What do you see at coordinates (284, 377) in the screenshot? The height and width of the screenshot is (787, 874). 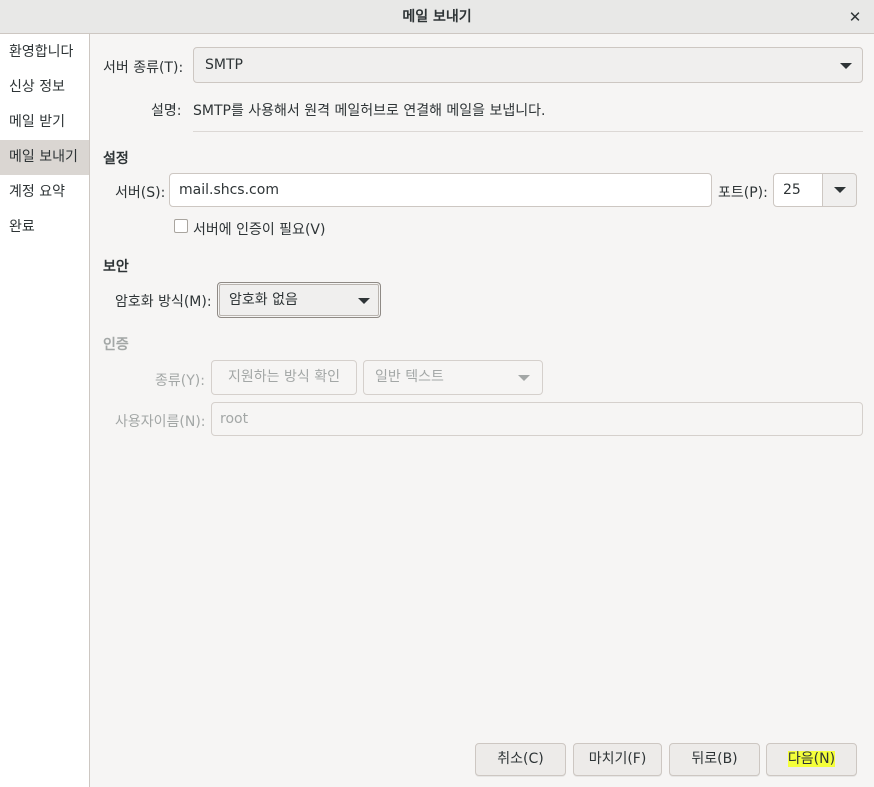 I see `check-supported-types-button: 지원하는 방식 확인` at bounding box center [284, 377].